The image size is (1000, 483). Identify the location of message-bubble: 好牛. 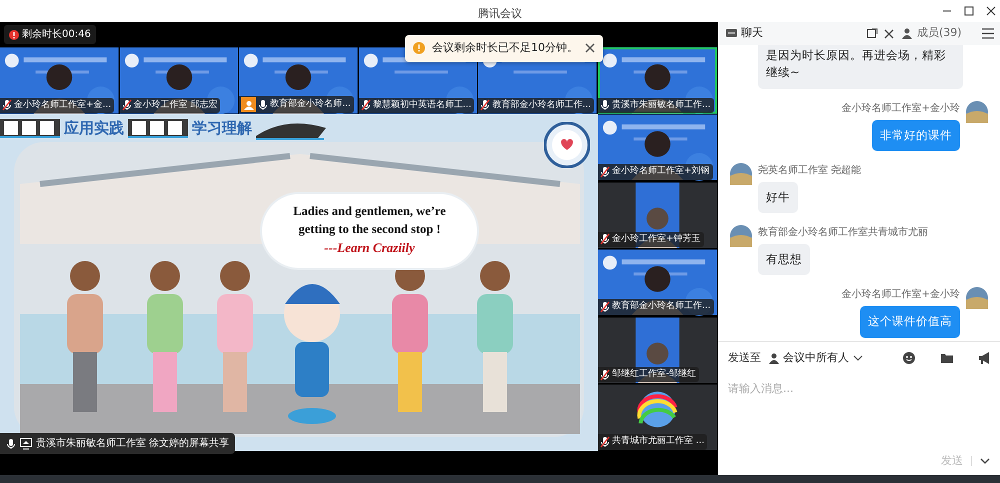
(778, 197).